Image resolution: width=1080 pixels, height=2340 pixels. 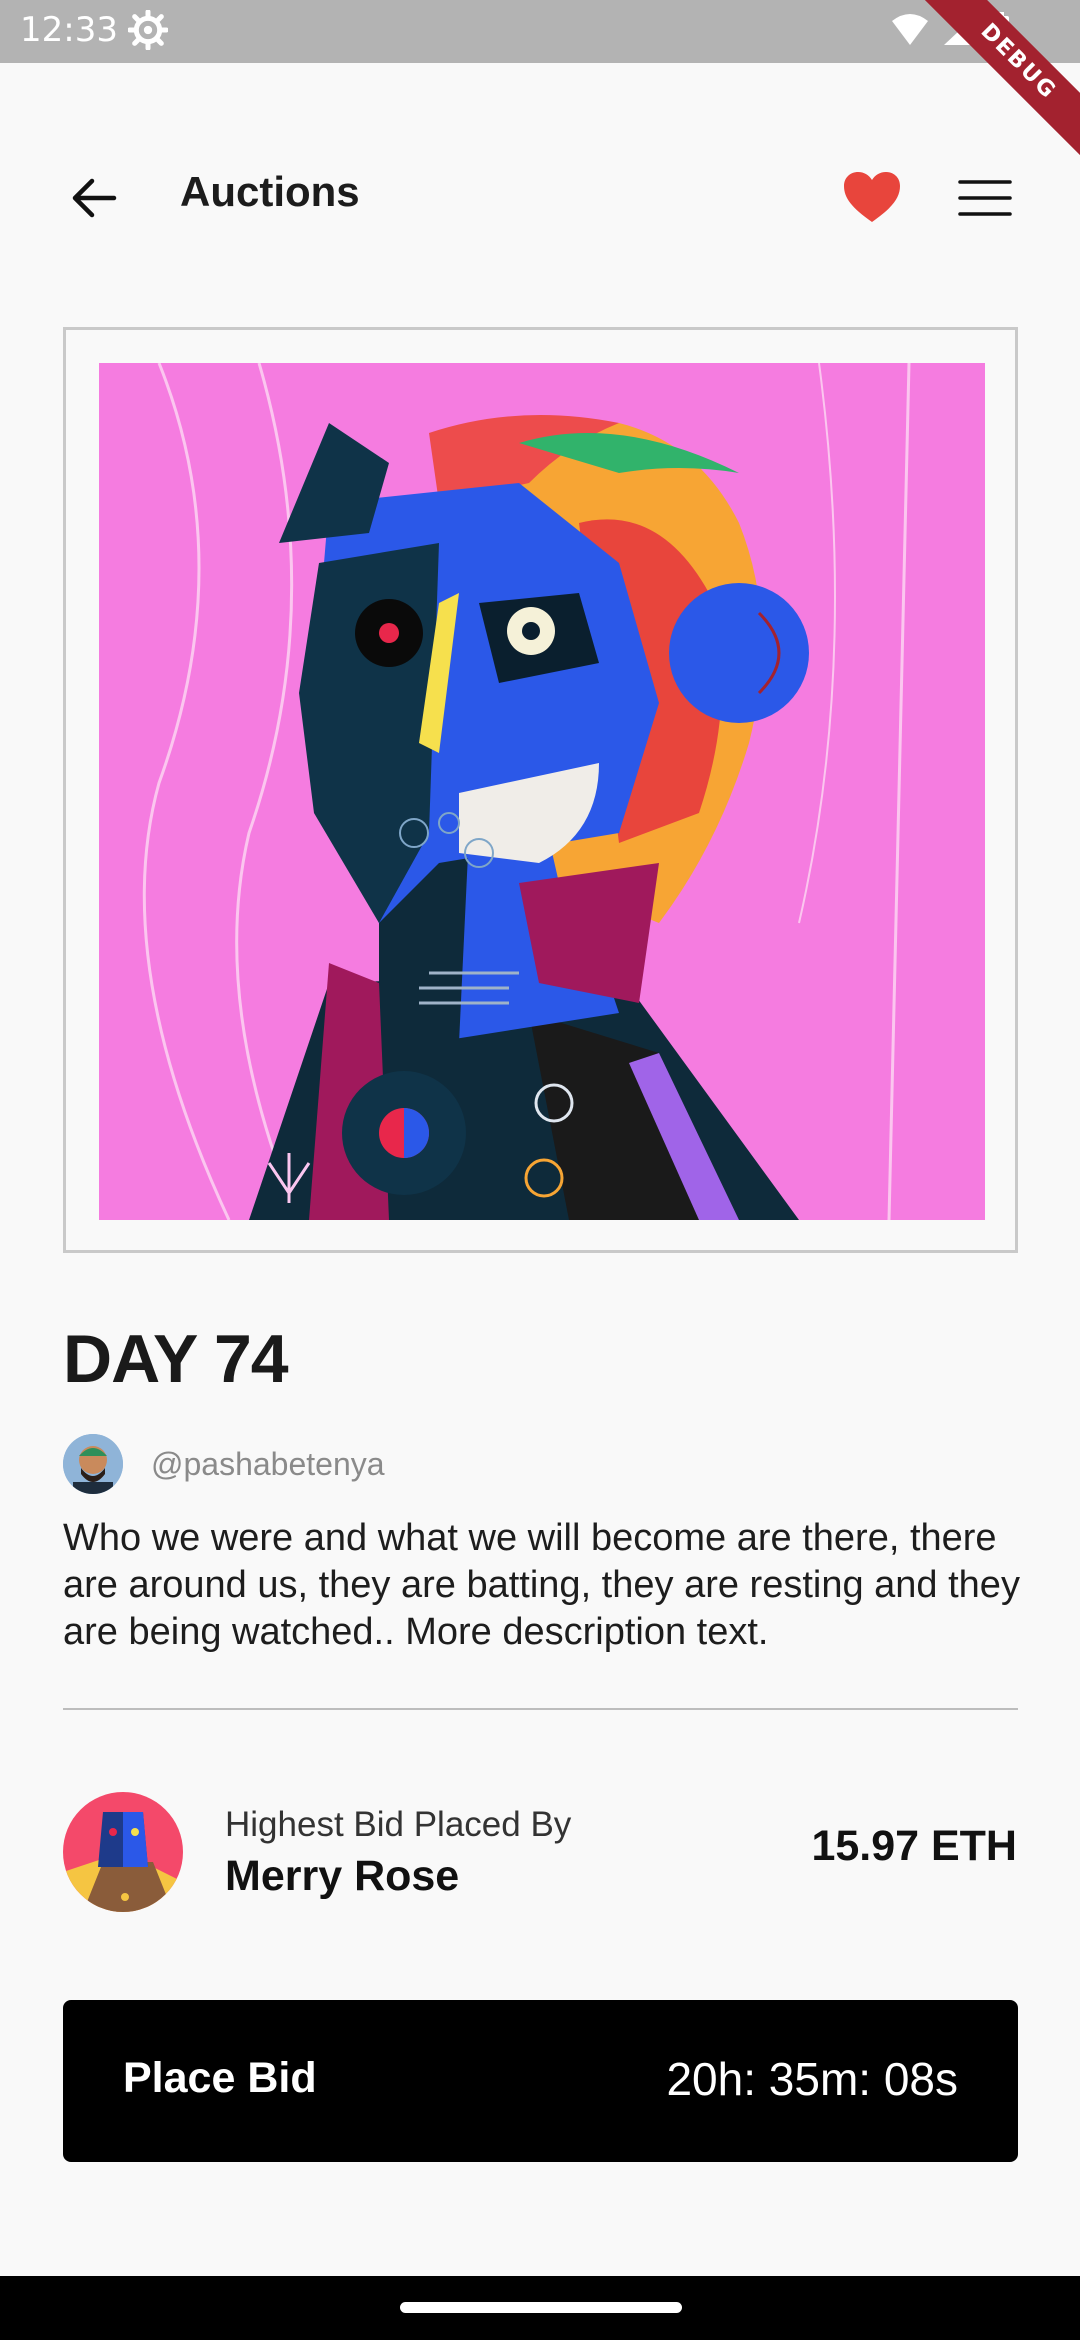 I want to click on heart-icon, so click(x=872, y=198).